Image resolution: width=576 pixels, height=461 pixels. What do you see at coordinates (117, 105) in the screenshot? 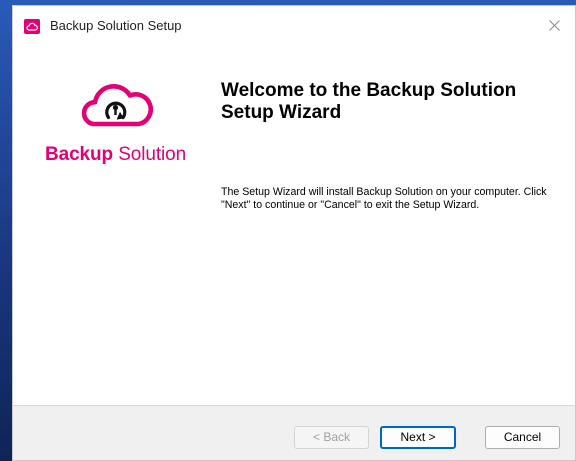
I see `cloud-restore-icon` at bounding box center [117, 105].